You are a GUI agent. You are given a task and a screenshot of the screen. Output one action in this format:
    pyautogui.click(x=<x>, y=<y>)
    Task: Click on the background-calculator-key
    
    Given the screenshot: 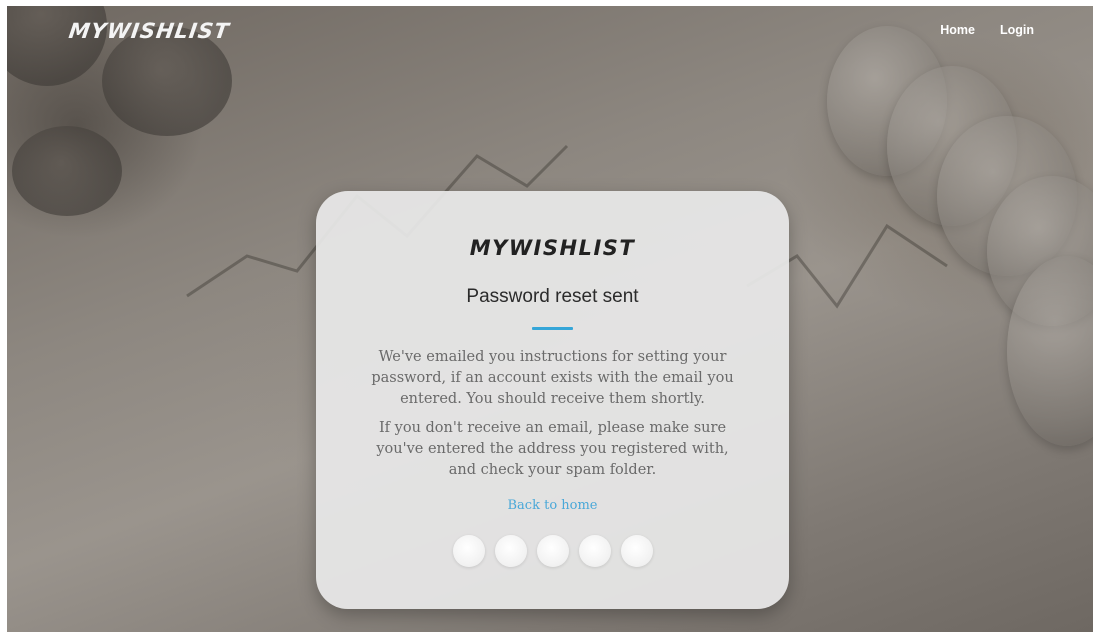 What is the action you would take?
    pyautogui.click(x=67, y=171)
    